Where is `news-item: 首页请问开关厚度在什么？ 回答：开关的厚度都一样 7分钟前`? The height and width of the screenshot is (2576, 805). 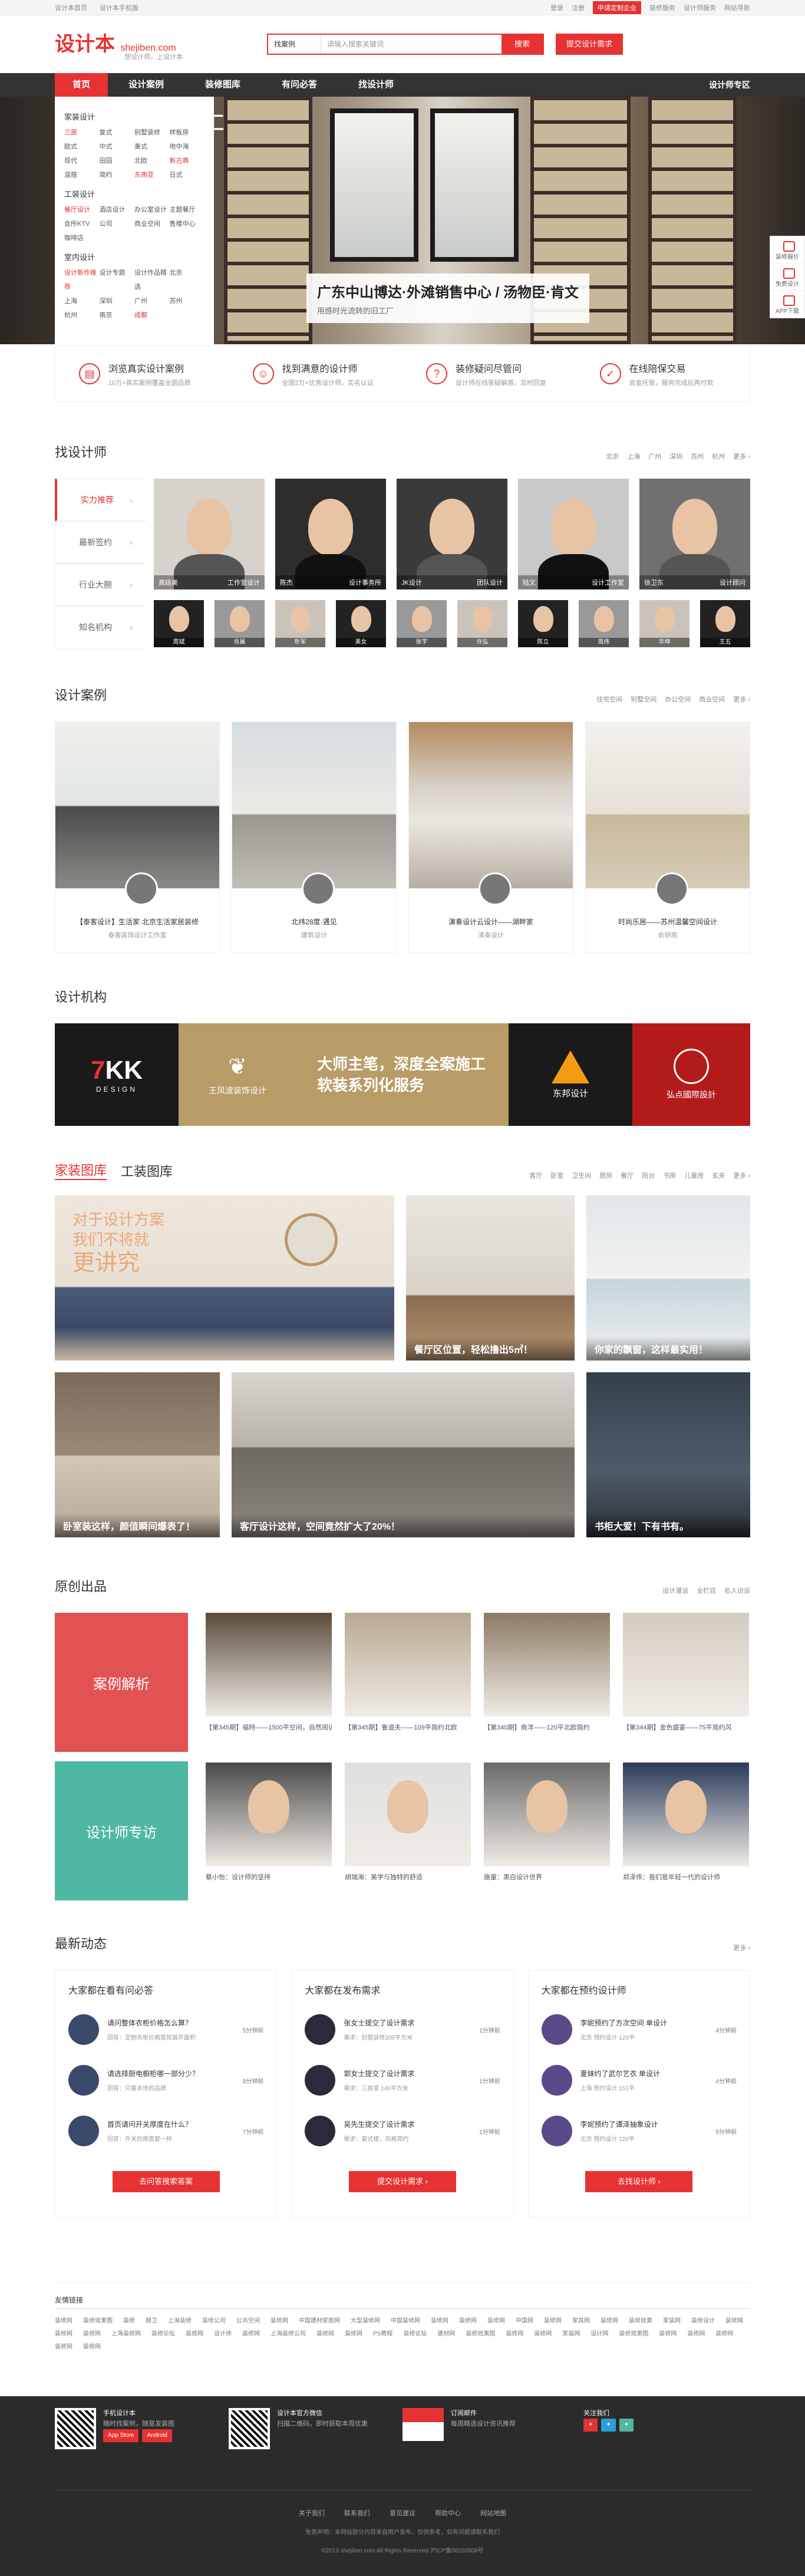
news-item: 首页请问开关厚度在什么？ 回答：开关的厚度都一样 7分钟前 is located at coordinates (165, 2131).